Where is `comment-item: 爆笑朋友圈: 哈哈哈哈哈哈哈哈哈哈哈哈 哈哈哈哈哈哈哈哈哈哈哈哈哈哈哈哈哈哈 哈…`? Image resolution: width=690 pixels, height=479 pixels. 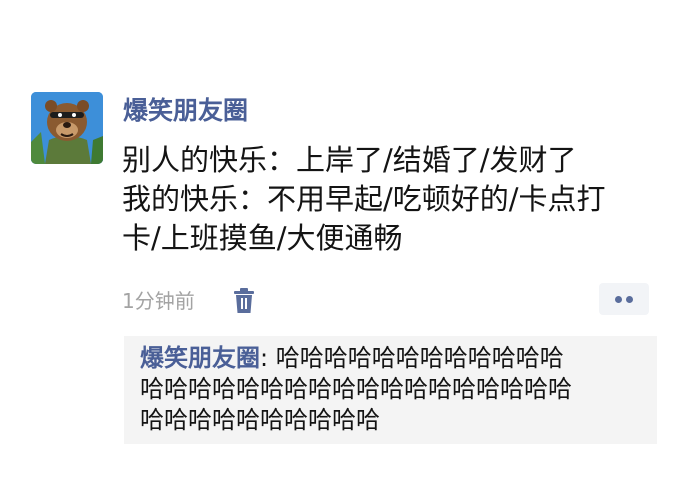 comment-item: 爆笑朋友圈: 哈哈哈哈哈哈哈哈哈哈哈哈 哈哈哈哈哈哈哈哈哈哈哈哈哈哈哈哈哈哈 哈… is located at coordinates (390, 389).